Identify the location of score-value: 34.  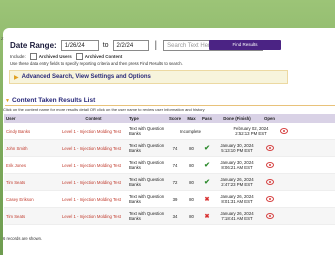
(175, 216).